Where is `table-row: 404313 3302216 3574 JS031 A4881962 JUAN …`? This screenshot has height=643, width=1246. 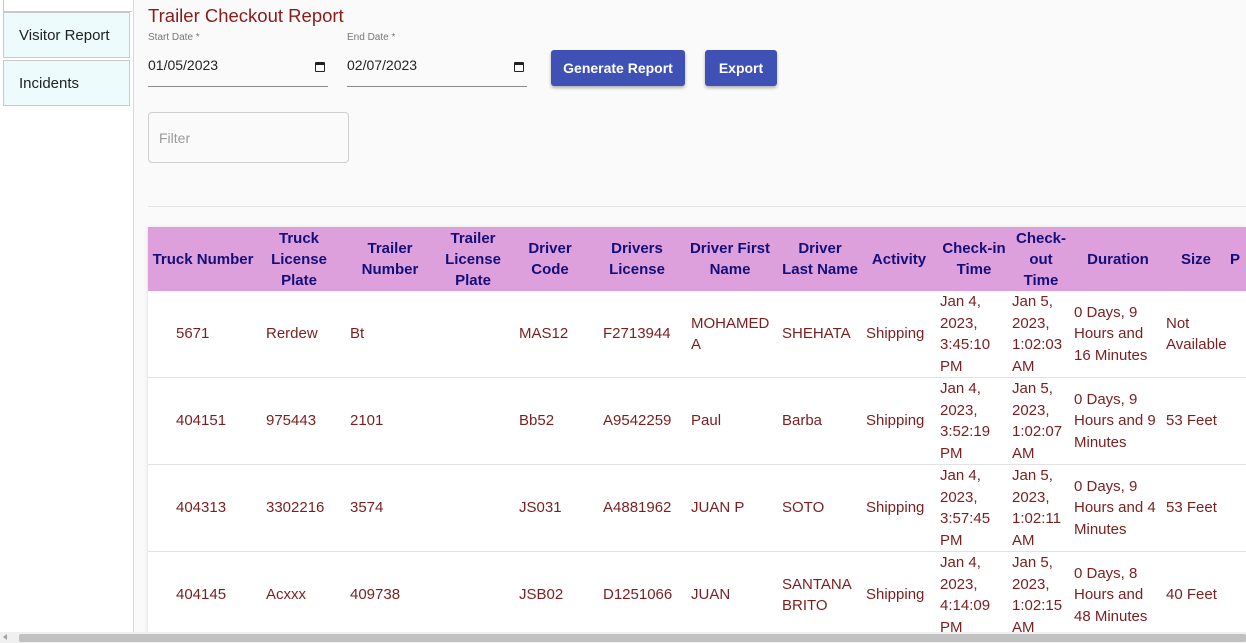 table-row: 404313 3302216 3574 JS031 A4881962 JUAN … is located at coordinates (697, 508).